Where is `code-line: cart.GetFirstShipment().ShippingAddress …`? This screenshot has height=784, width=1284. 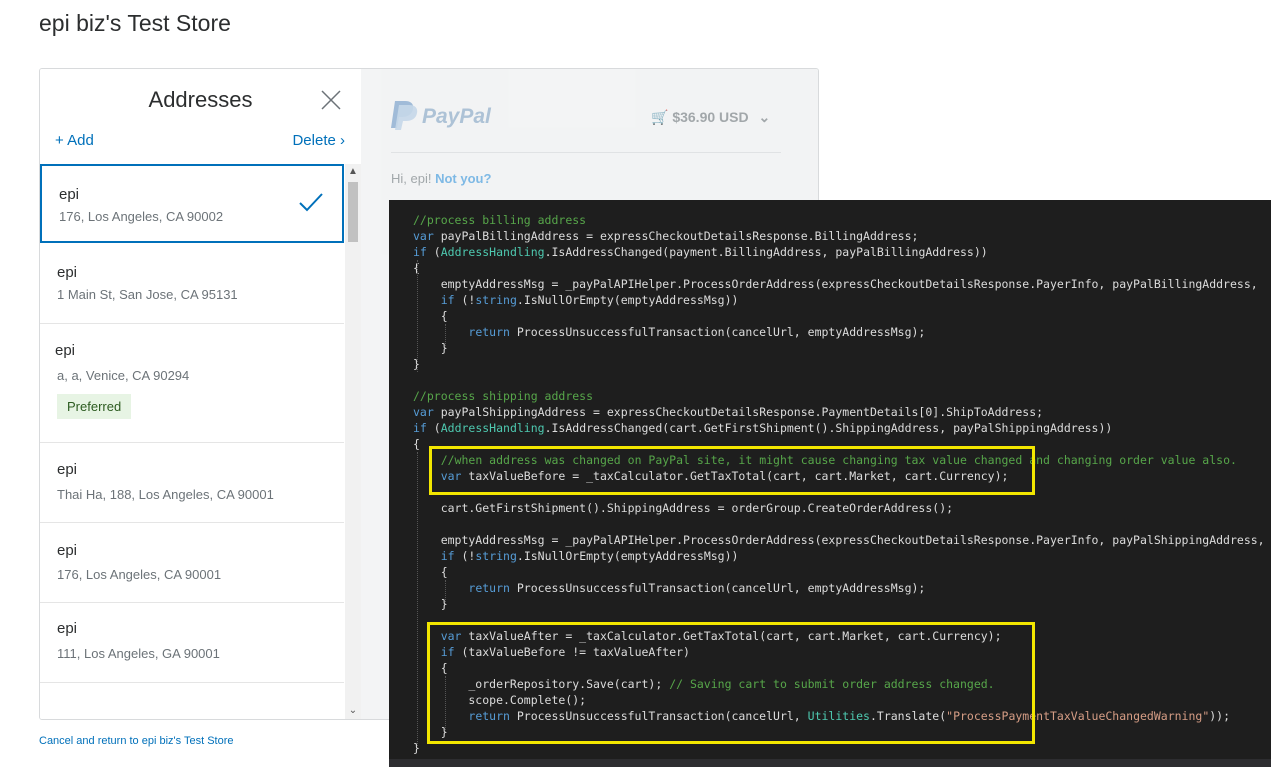 code-line: cart.GetFirstShipment().ShippingAddress … is located at coordinates (683, 508).